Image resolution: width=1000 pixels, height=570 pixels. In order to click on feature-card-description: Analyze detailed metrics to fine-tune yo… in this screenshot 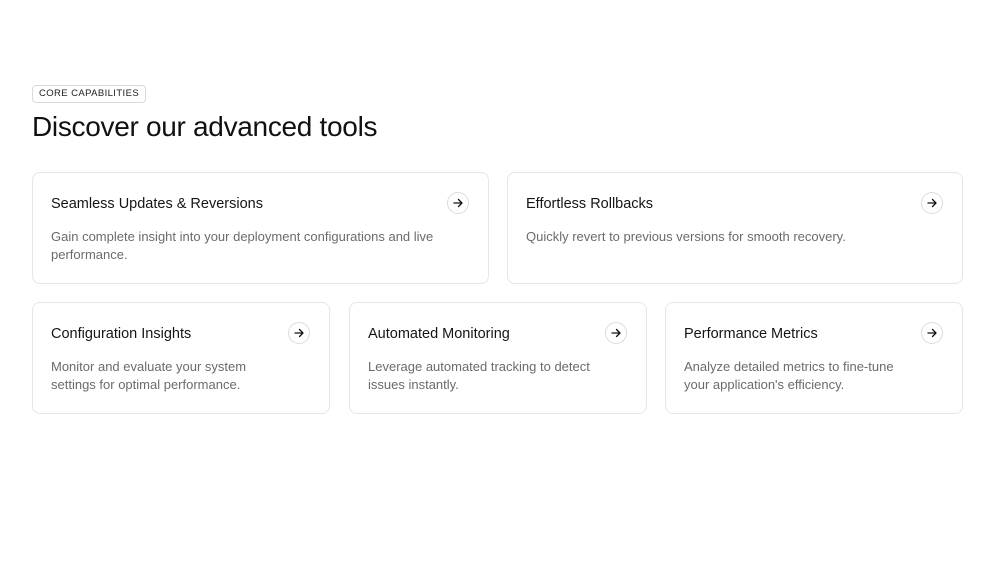, I will do `click(789, 375)`.